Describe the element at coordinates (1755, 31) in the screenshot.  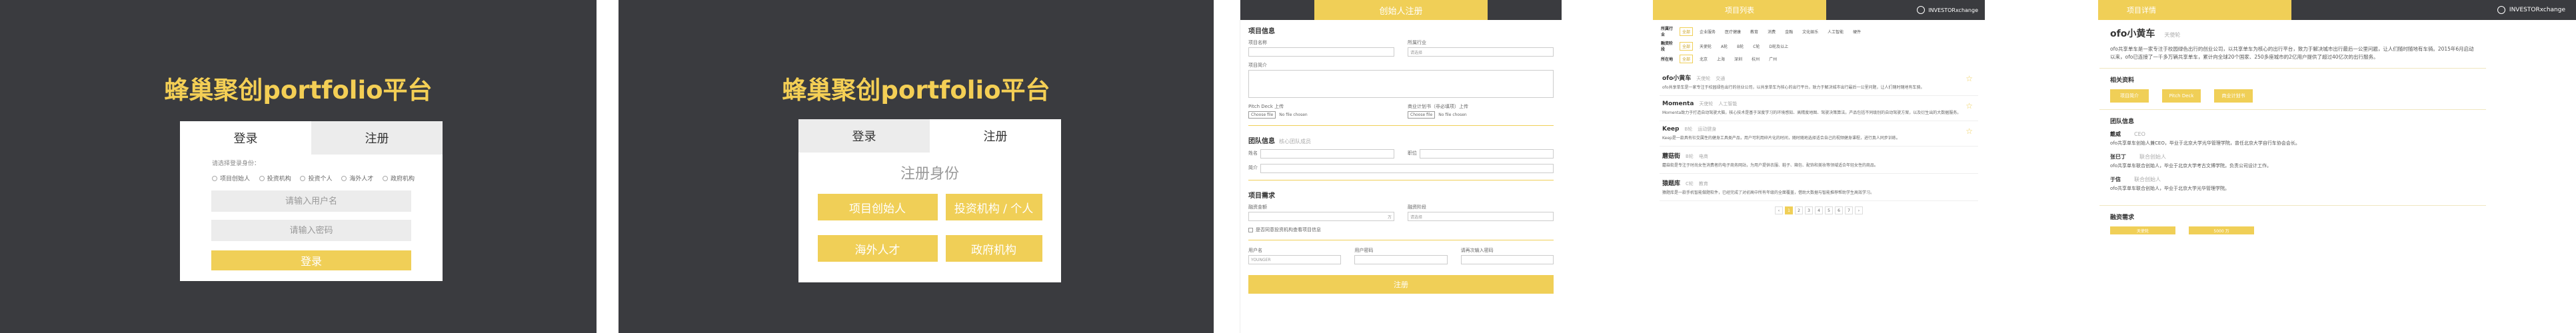
I see `filter-chip: 教育` at that location.